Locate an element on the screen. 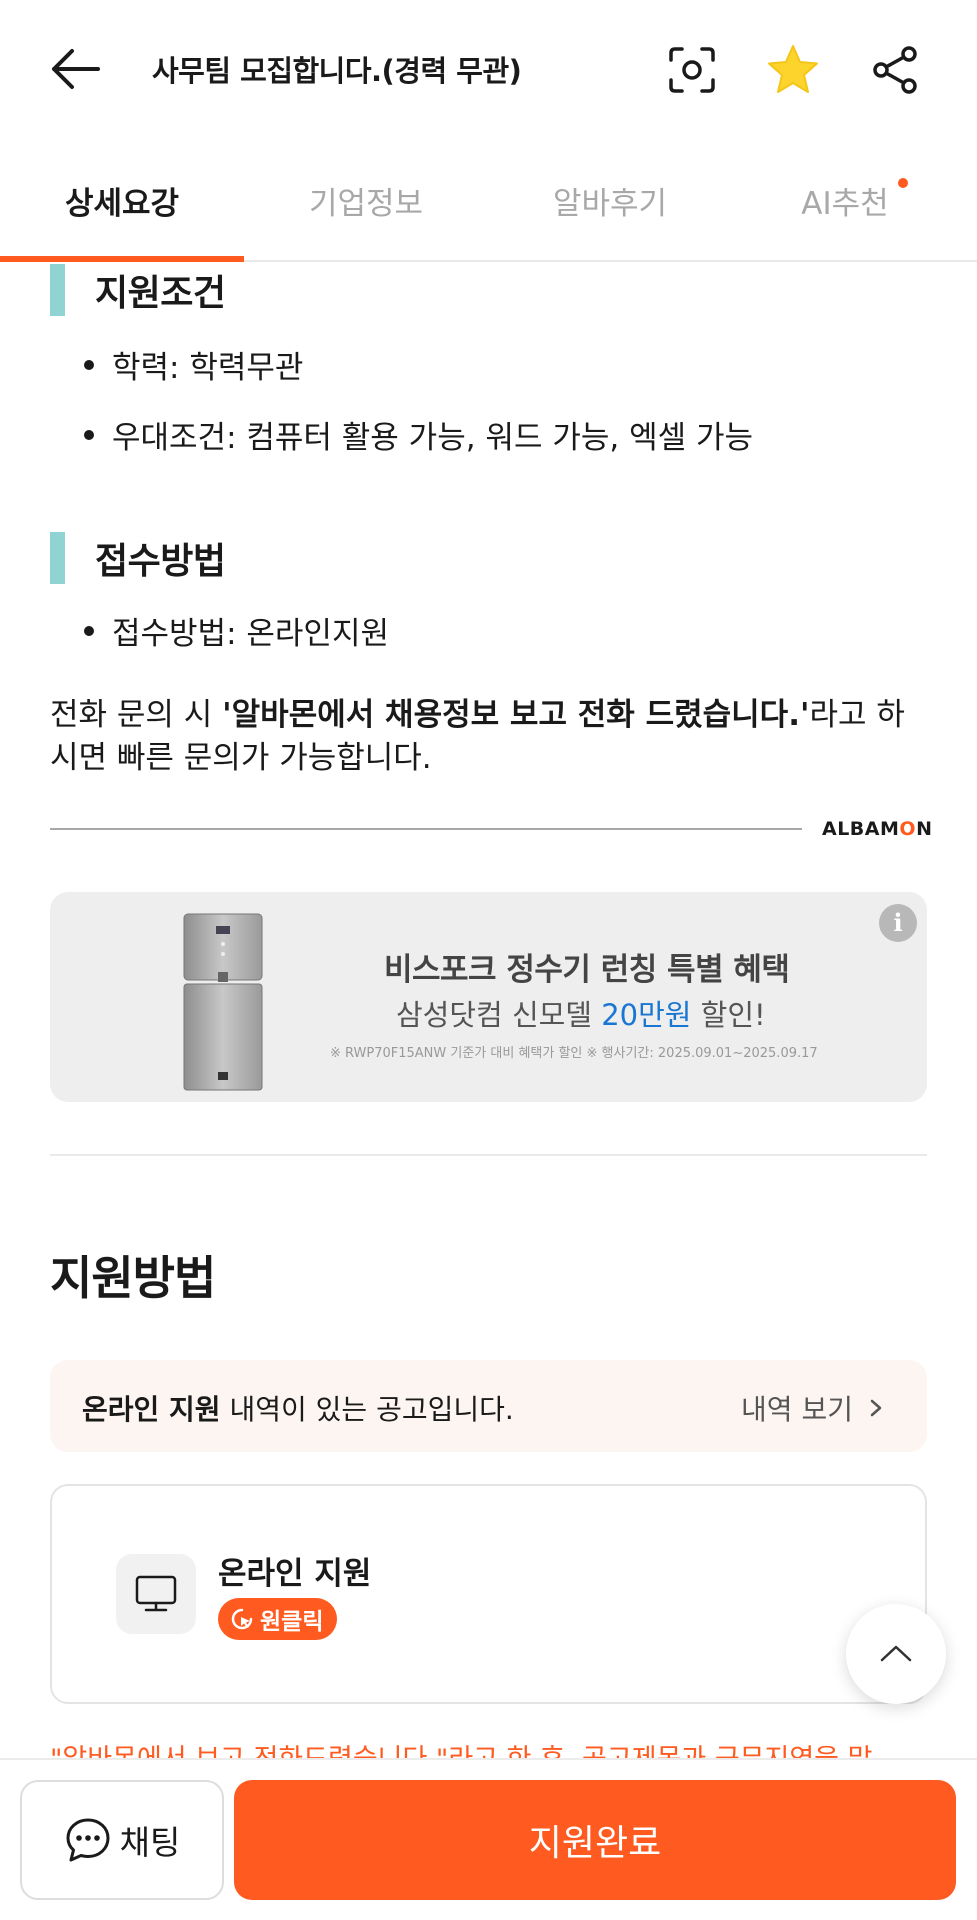 Image resolution: width=977 pixels, height=1920 pixels. list-item-text: 우대조건: 컴퓨터 활용 가능, 워드 가능, 엑셀 가능 is located at coordinates (433, 438).